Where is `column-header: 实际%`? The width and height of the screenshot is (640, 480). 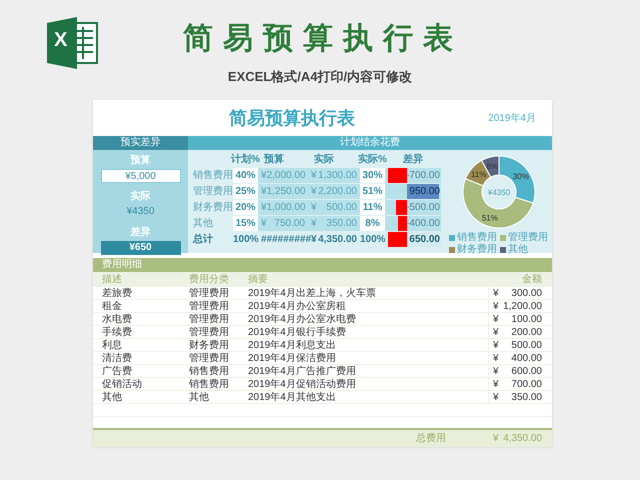
column-header: 实际% is located at coordinates (372, 160).